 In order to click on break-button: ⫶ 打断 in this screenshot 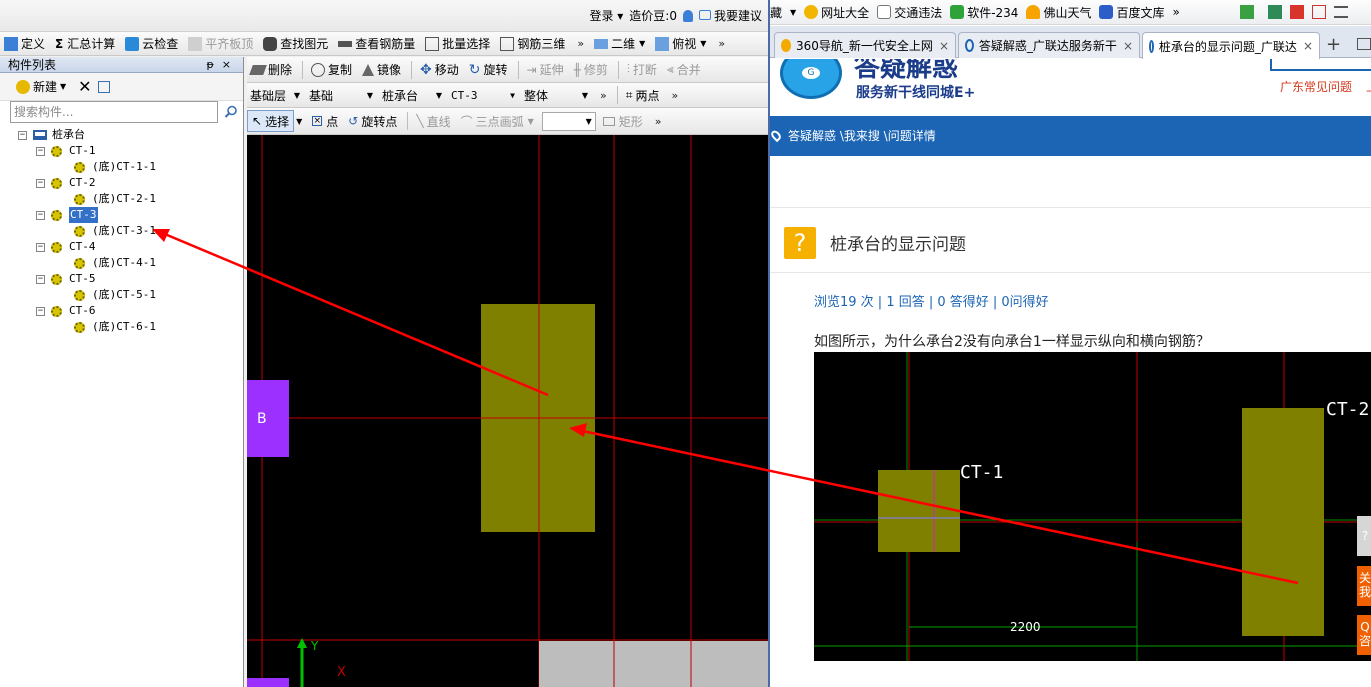, I will do `click(642, 70)`.